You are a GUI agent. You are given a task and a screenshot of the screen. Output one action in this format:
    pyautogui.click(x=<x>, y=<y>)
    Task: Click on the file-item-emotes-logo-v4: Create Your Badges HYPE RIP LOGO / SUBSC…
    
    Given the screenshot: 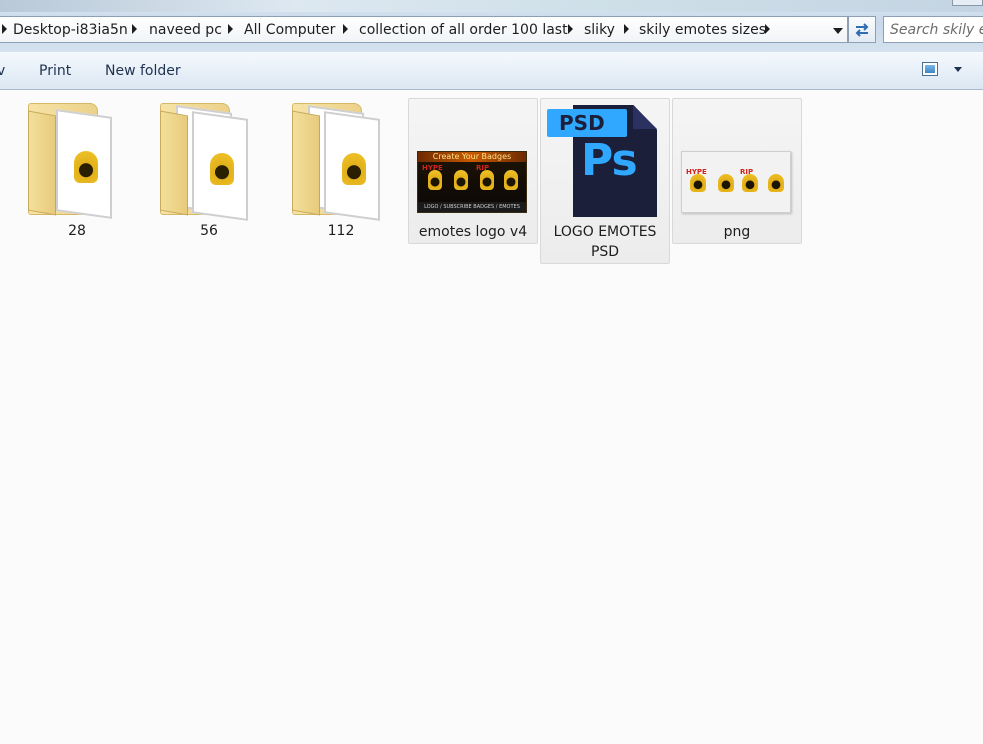 What is the action you would take?
    pyautogui.click(x=473, y=171)
    